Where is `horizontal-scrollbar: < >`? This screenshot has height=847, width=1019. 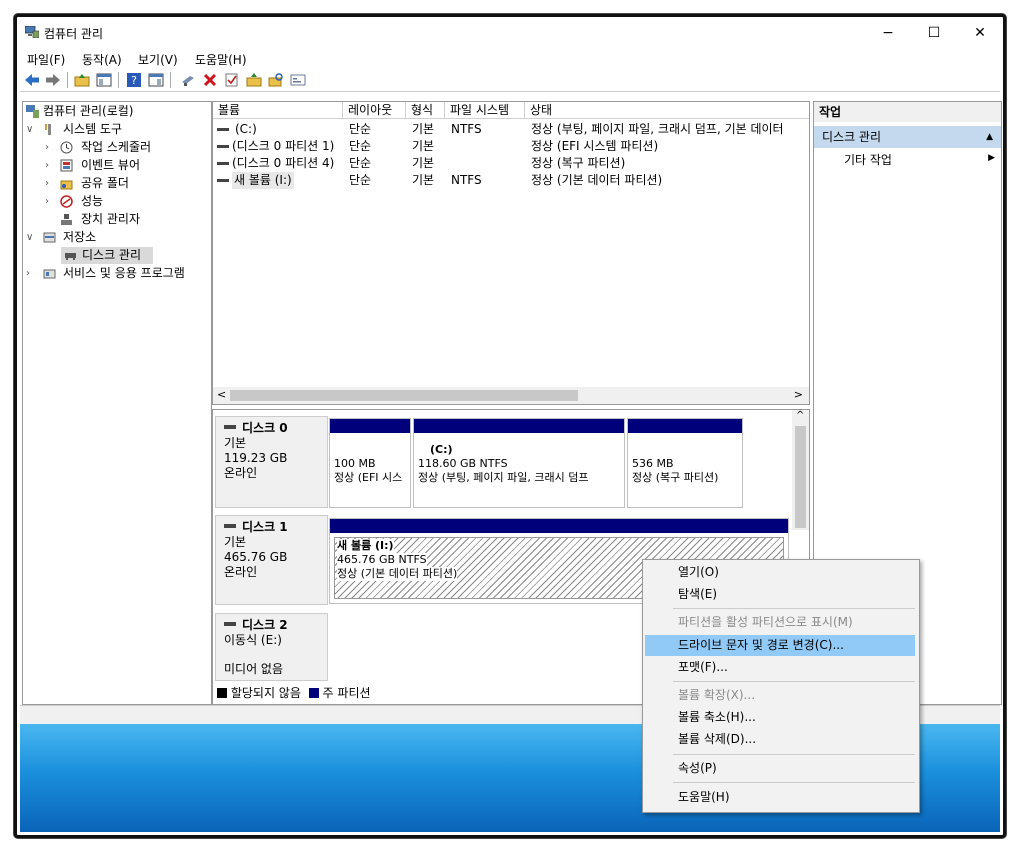
horizontal-scrollbar: < > is located at coordinates (511, 395).